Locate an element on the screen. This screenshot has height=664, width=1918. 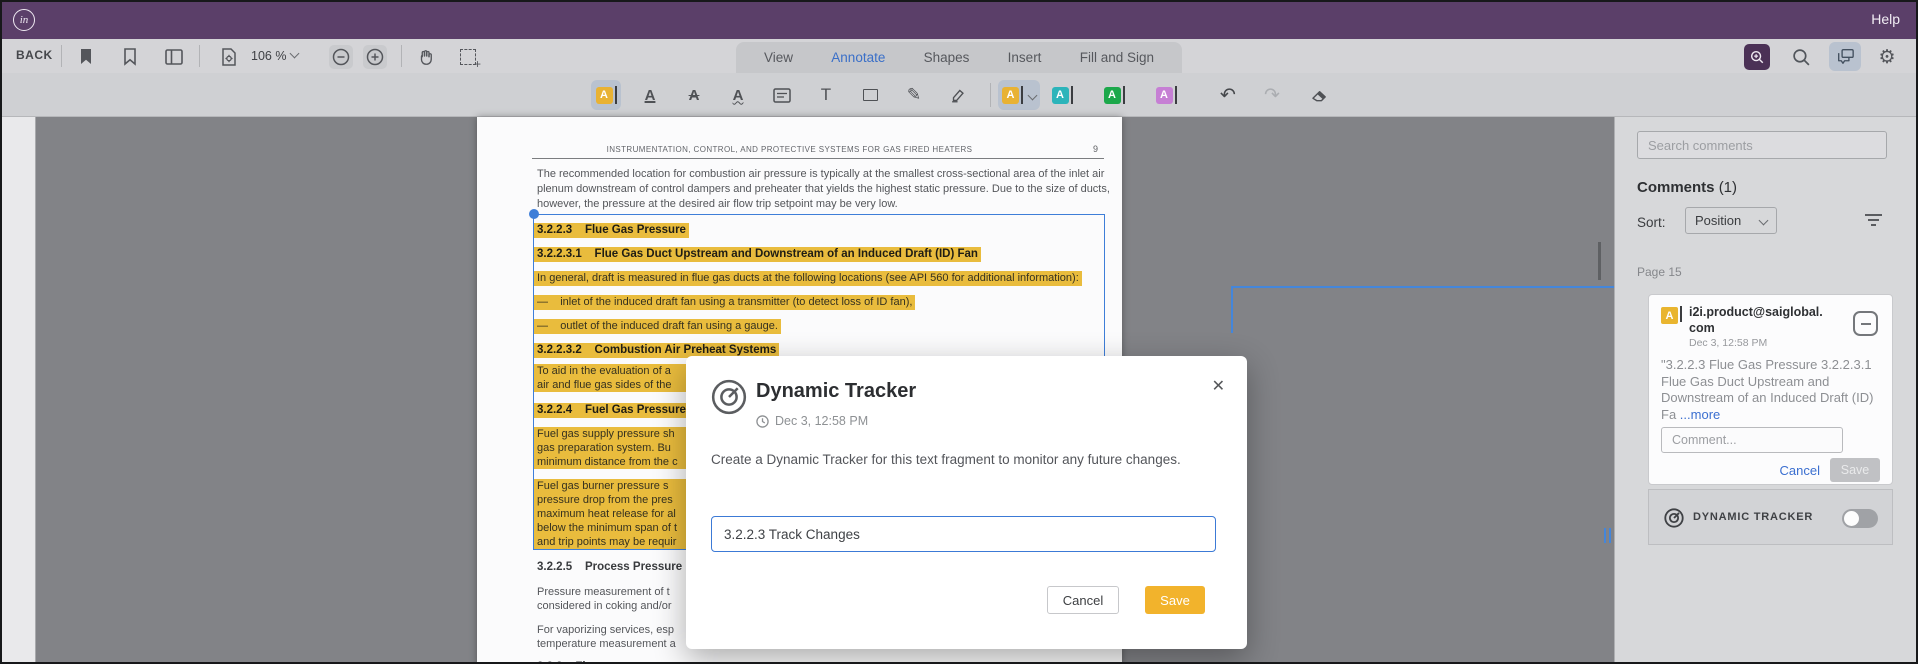
free-text-tool-button: T is located at coordinates (826, 95).